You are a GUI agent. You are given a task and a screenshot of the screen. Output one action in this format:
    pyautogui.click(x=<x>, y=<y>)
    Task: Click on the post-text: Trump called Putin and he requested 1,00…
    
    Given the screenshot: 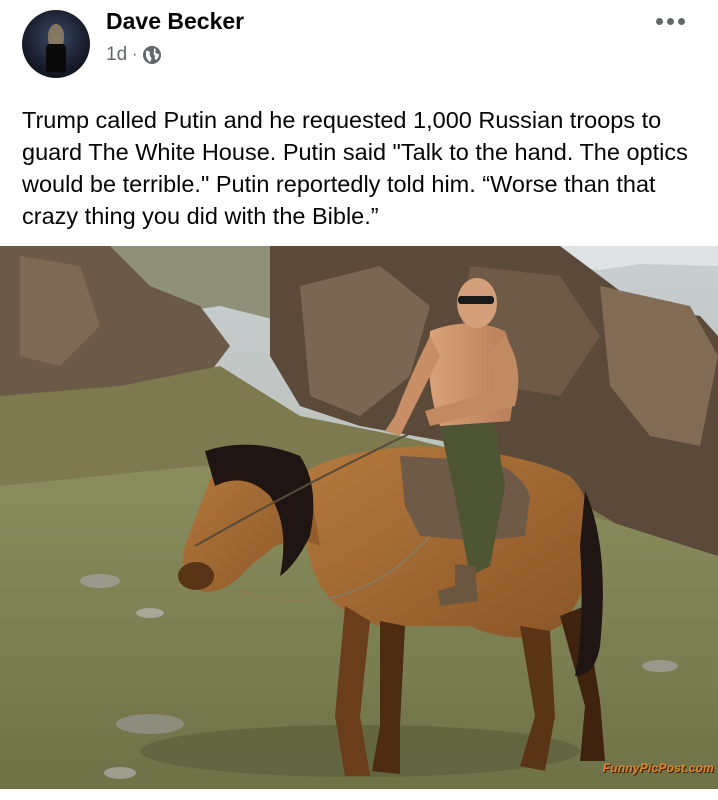 What is the action you would take?
    pyautogui.click(x=355, y=168)
    